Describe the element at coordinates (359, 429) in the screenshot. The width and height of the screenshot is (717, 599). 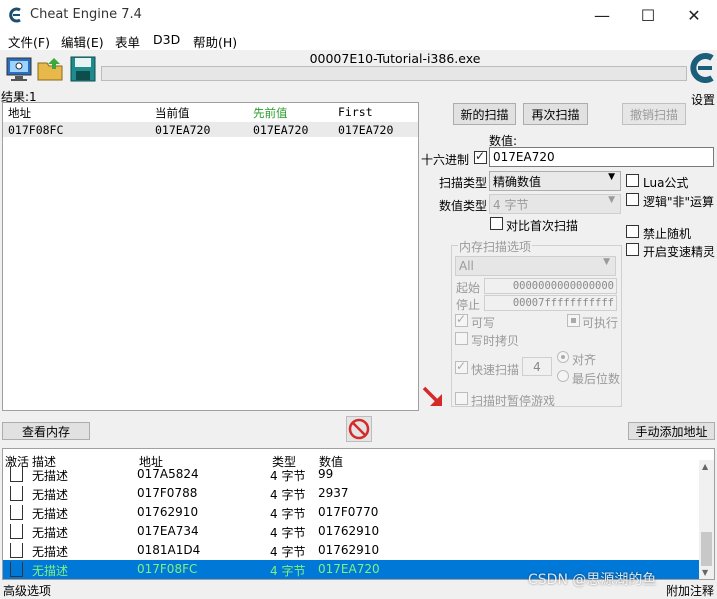
I see `clear-list-icon` at that location.